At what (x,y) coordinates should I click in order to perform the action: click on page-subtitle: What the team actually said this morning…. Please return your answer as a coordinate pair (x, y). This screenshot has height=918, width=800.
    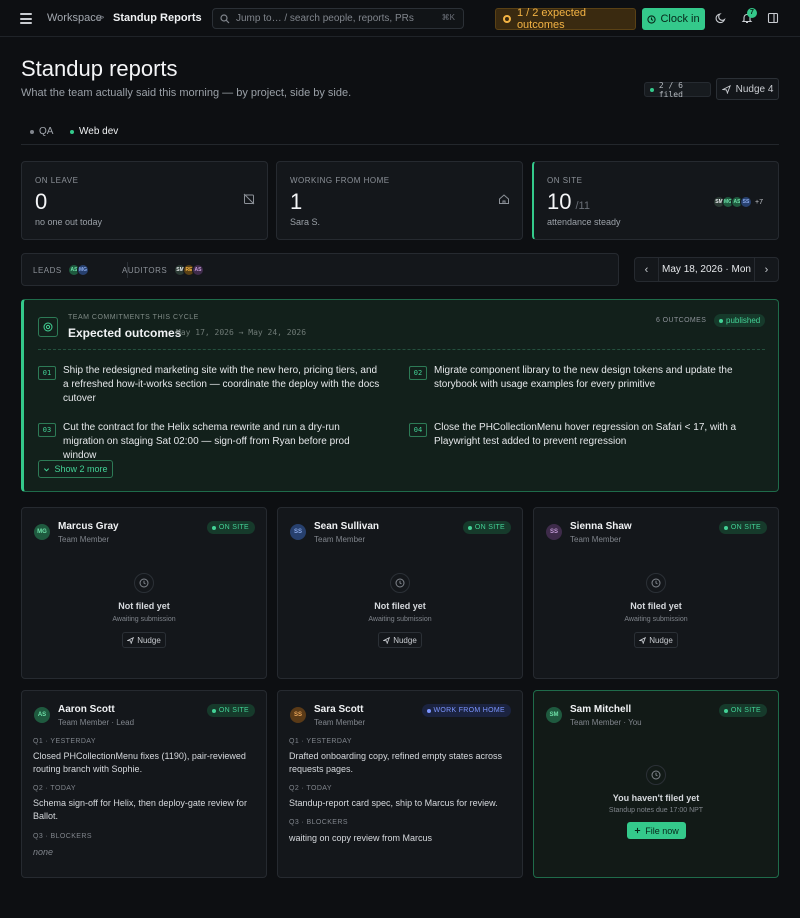
    Looking at the image, I should click on (186, 93).